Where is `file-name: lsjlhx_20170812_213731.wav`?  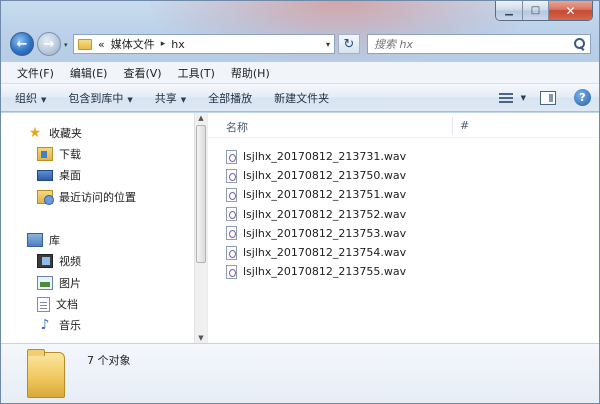 file-name: lsjlhx_20170812_213731.wav is located at coordinates (325, 157).